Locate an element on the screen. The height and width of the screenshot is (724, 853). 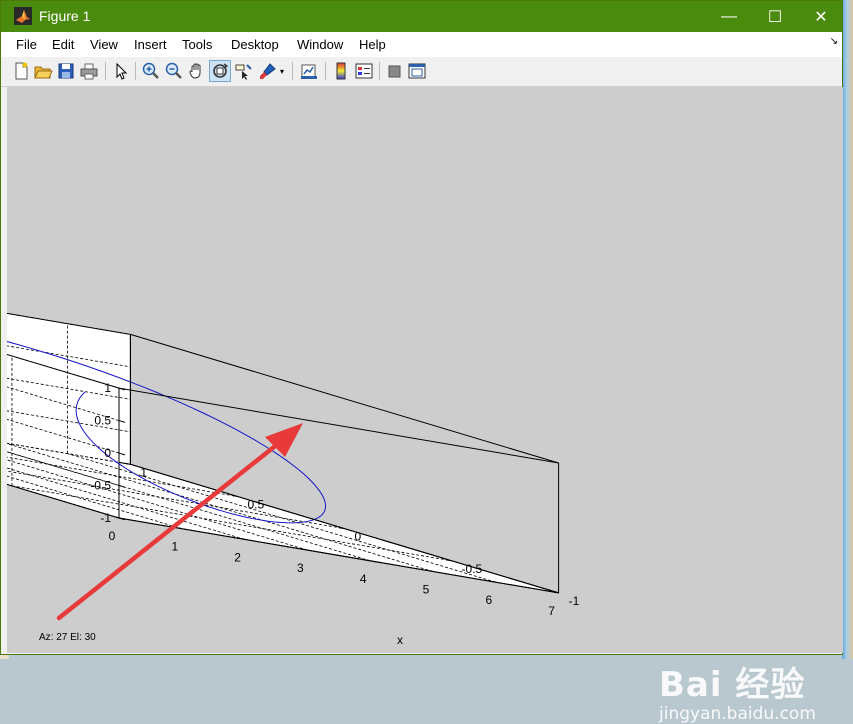
maximize-icon: ☐ is located at coordinates (775, 17).